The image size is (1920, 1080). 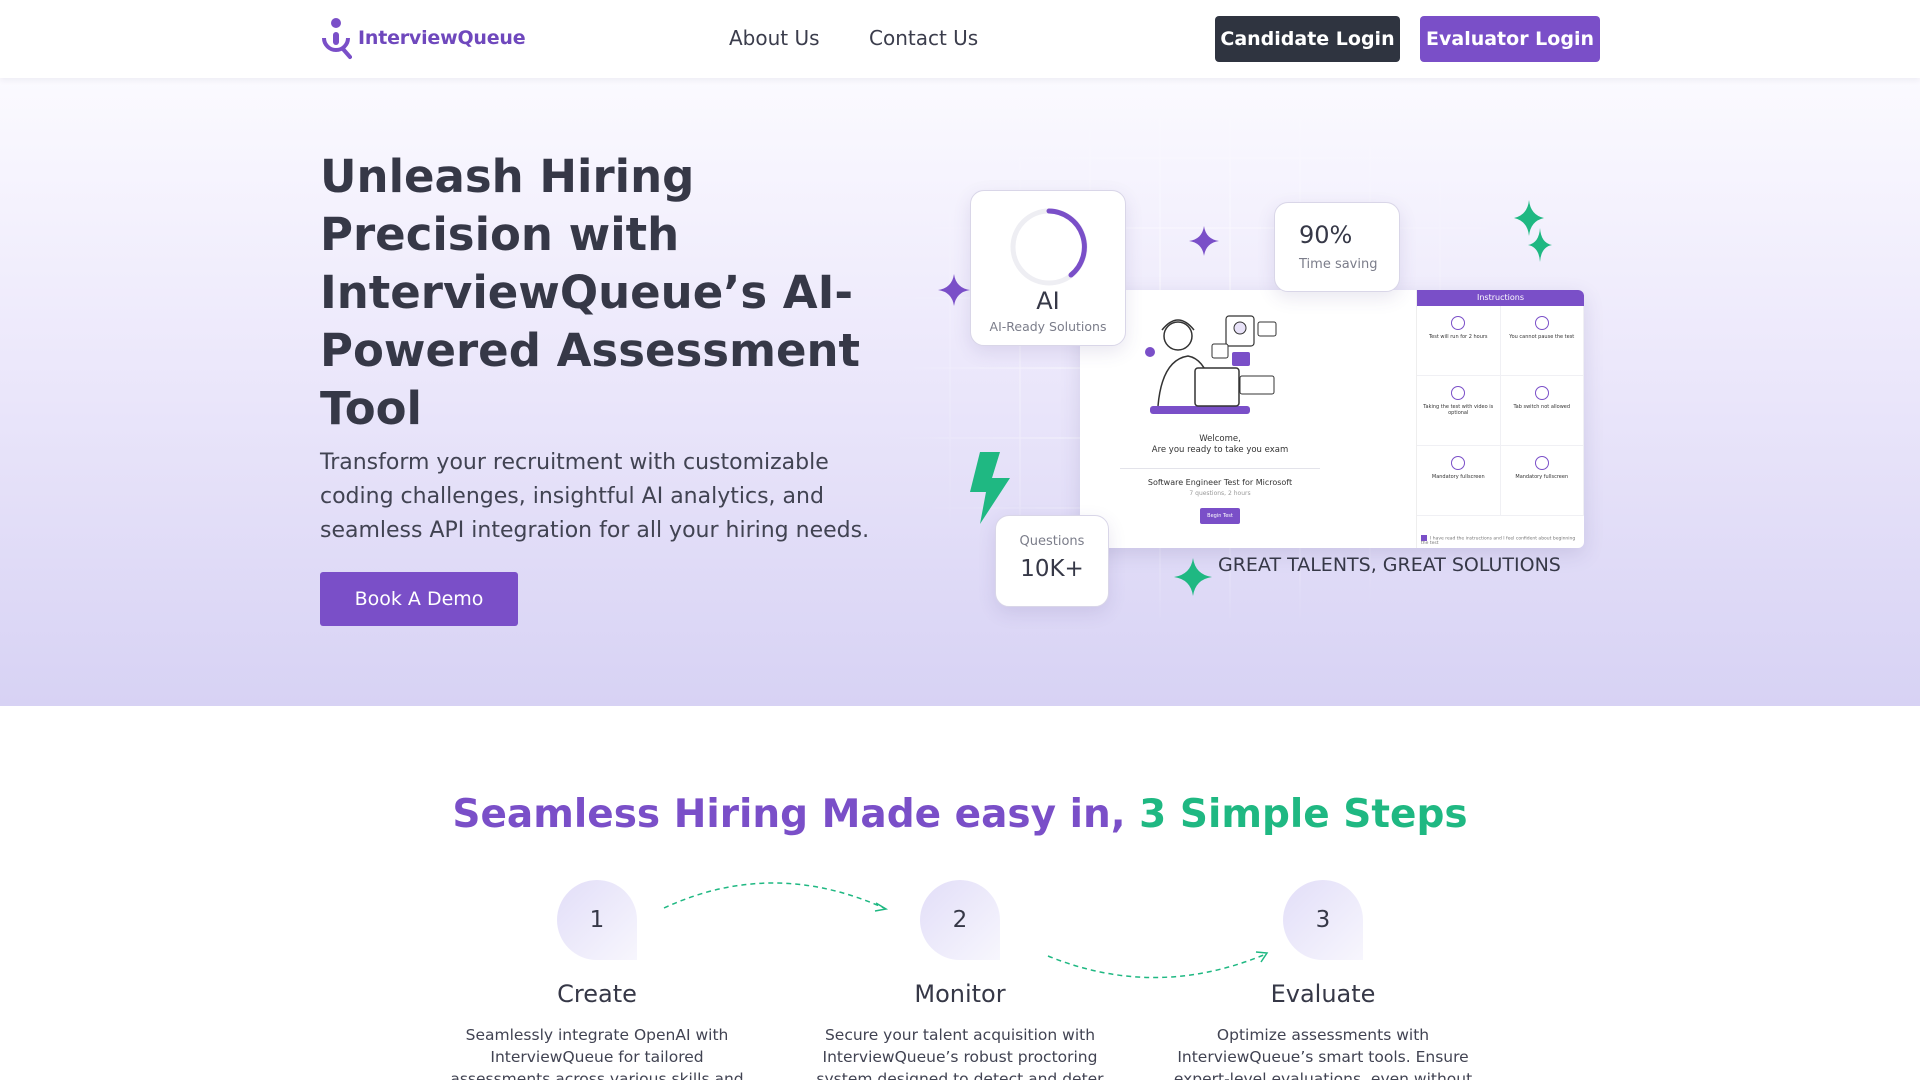 I want to click on video-icon, so click(x=1458, y=393).